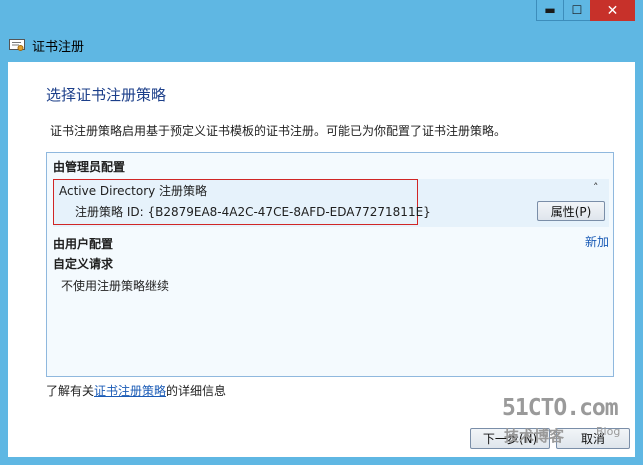  Describe the element at coordinates (612, 10) in the screenshot. I see `close-button: ✕` at that location.